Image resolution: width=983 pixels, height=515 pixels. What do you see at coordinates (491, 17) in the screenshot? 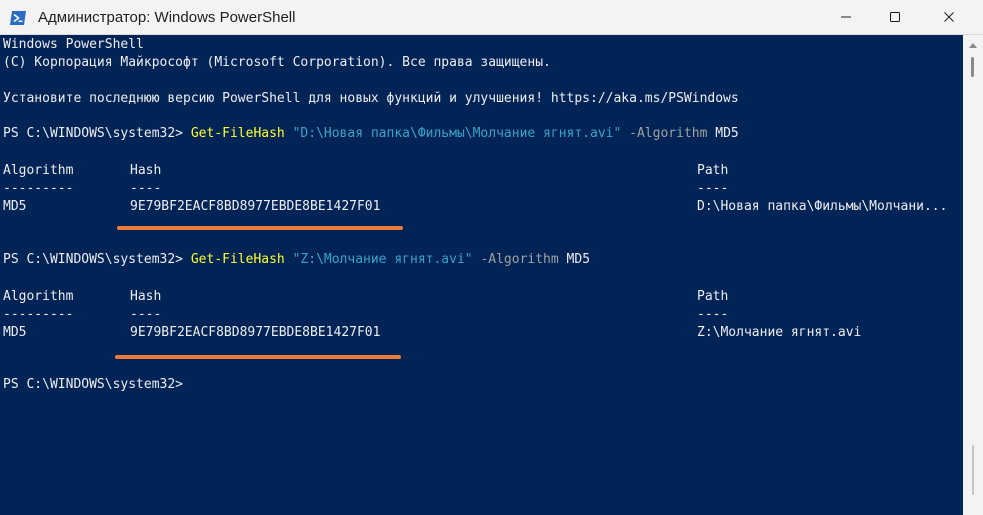
I see `title-bar: Администратор: Windows PowerShell` at bounding box center [491, 17].